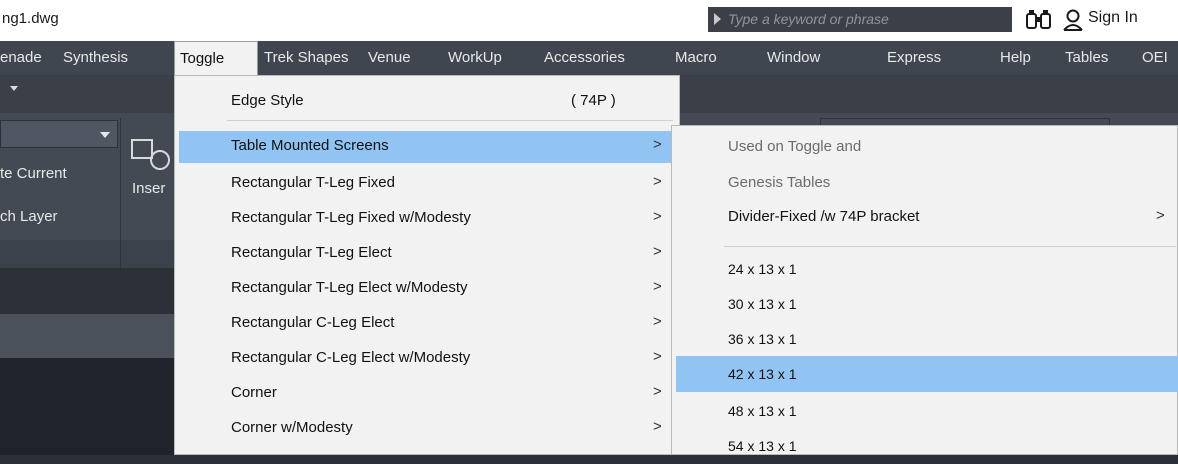 The image size is (1178, 464). What do you see at coordinates (927, 446) in the screenshot?
I see `submenu-item-54x13x1: 54 x 13 x 1` at bounding box center [927, 446].